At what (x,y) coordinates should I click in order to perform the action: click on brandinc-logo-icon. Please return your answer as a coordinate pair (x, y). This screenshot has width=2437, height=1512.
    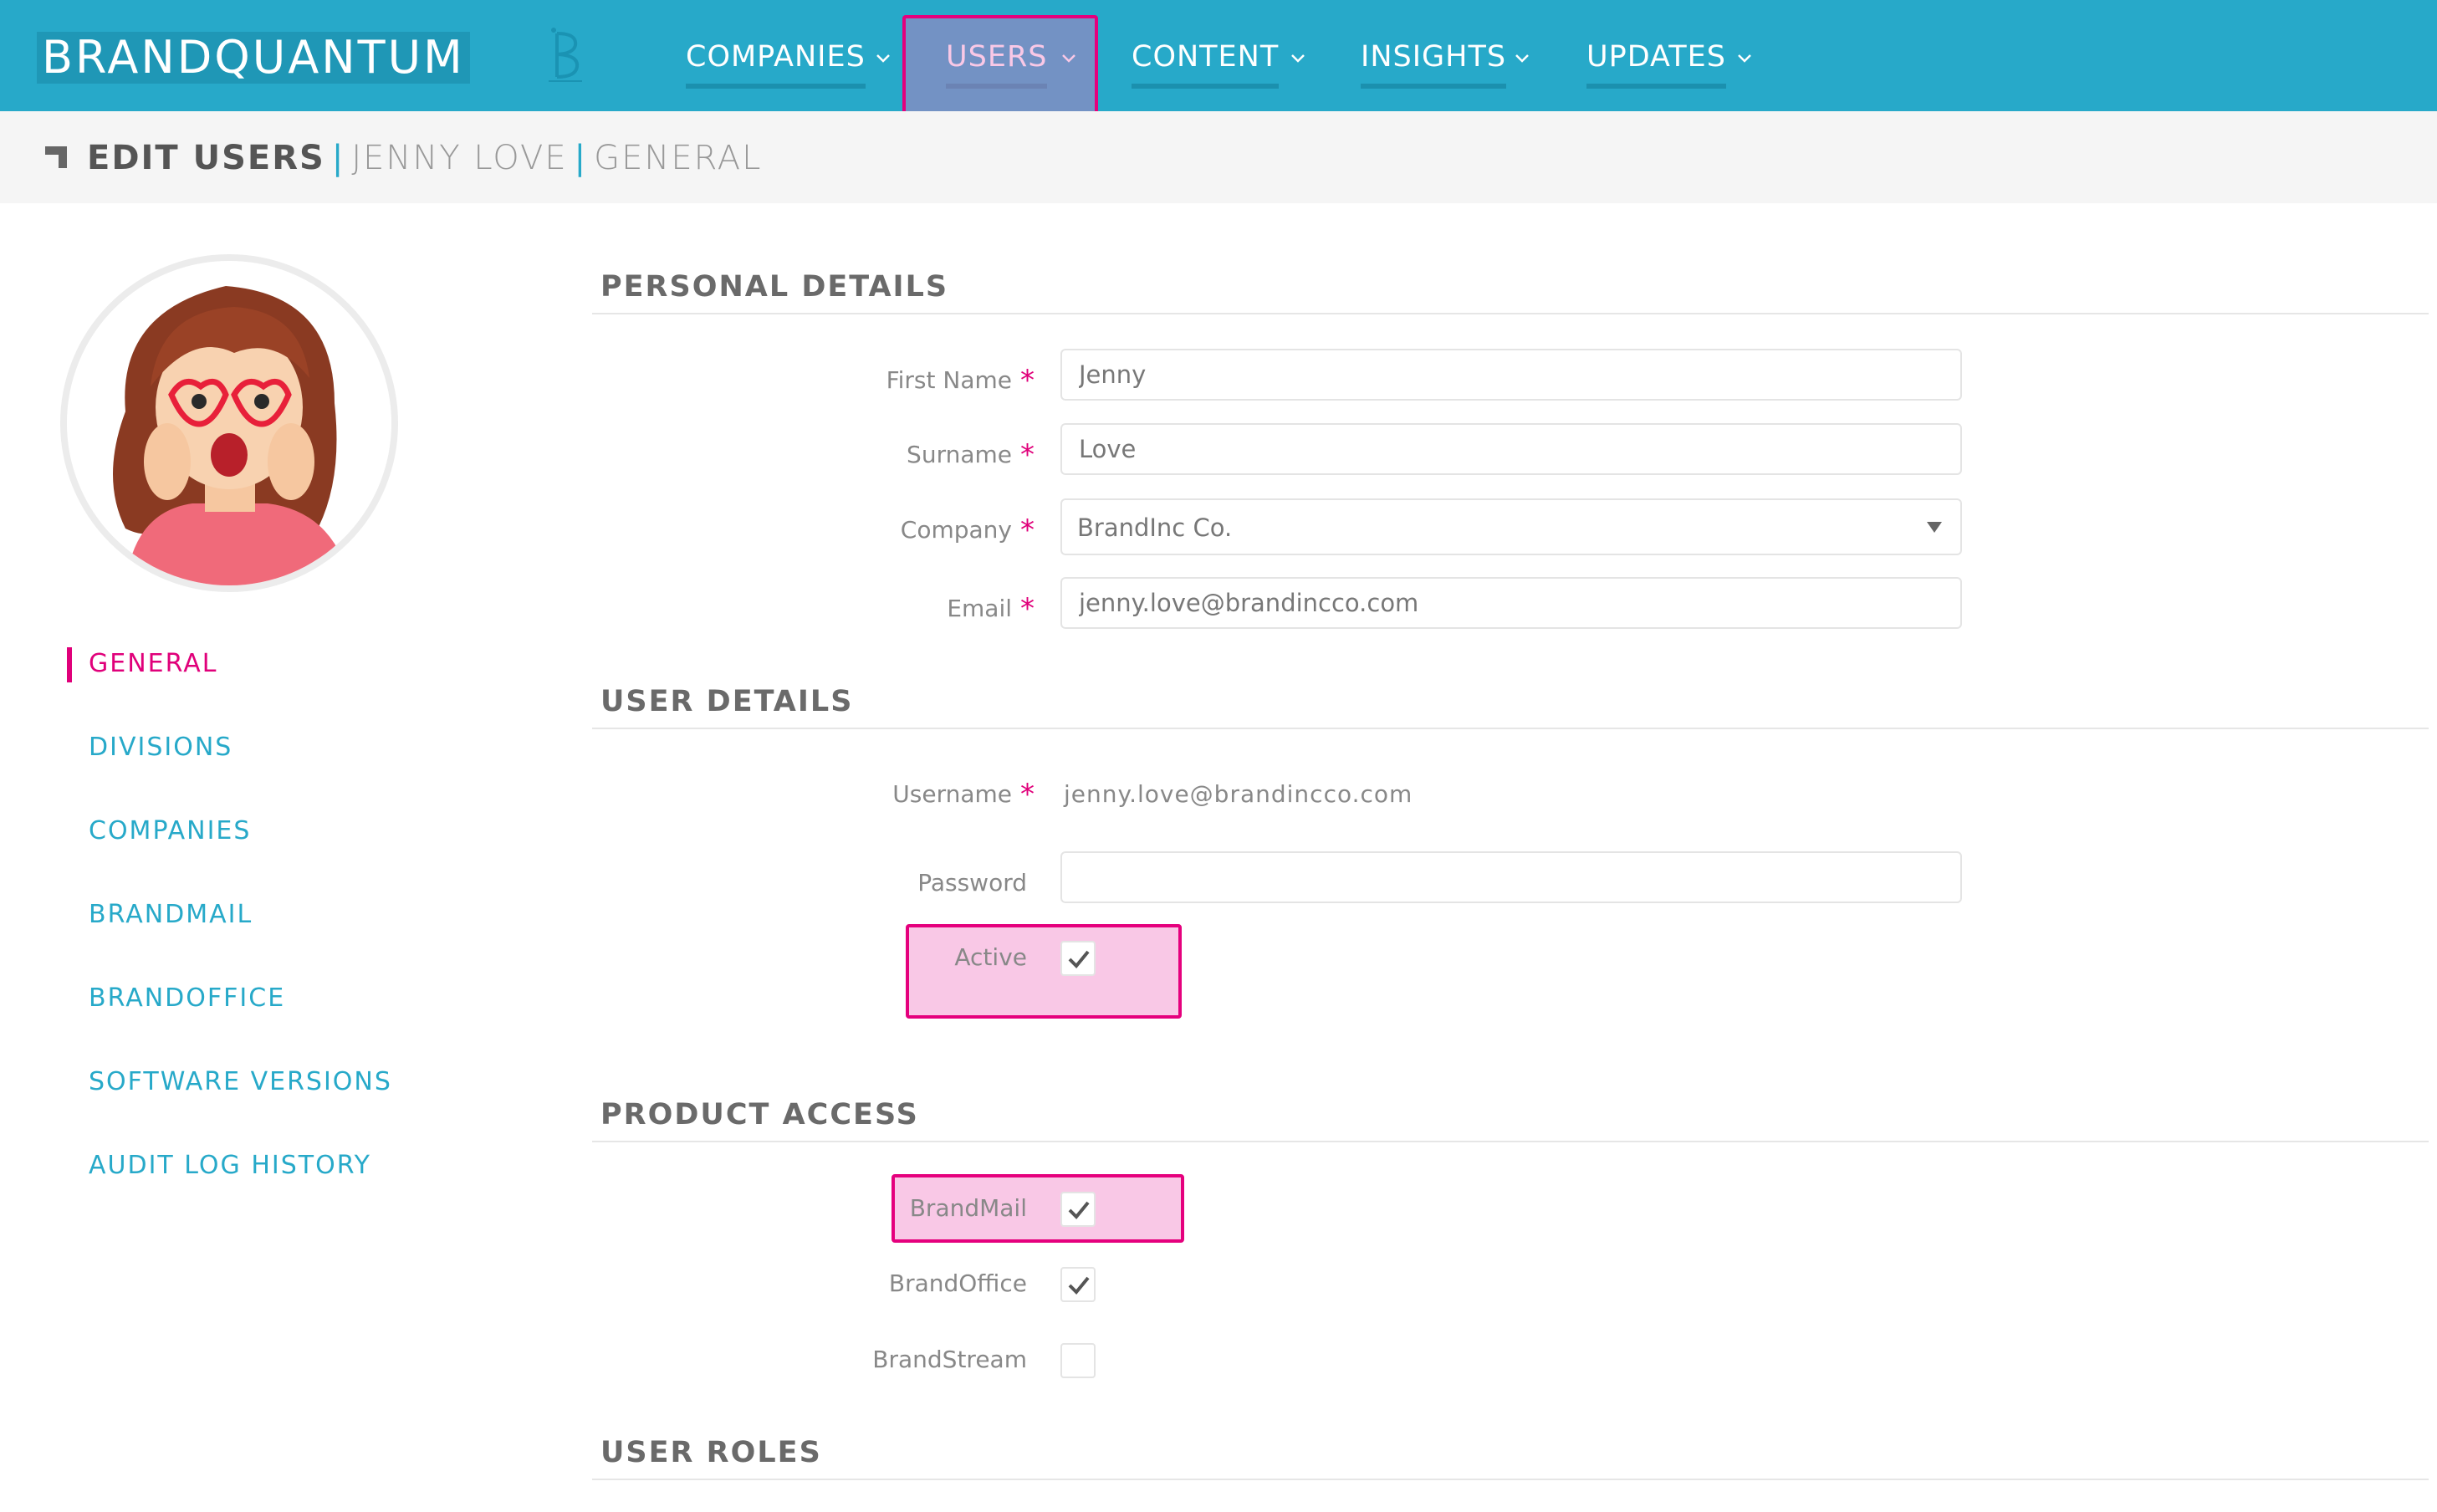
    Looking at the image, I should click on (565, 55).